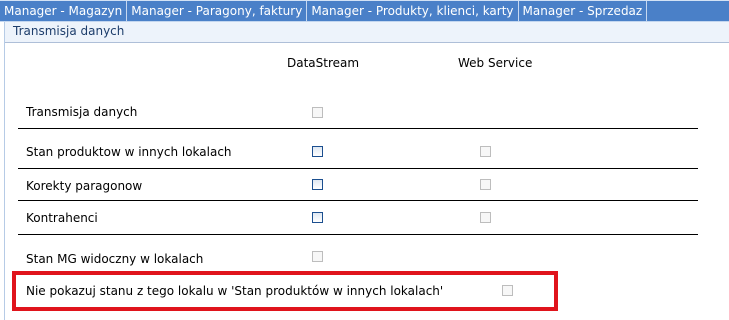 This screenshot has width=729, height=320. What do you see at coordinates (317, 217) in the screenshot?
I see `checkbox-kontrahenci-datastream` at bounding box center [317, 217].